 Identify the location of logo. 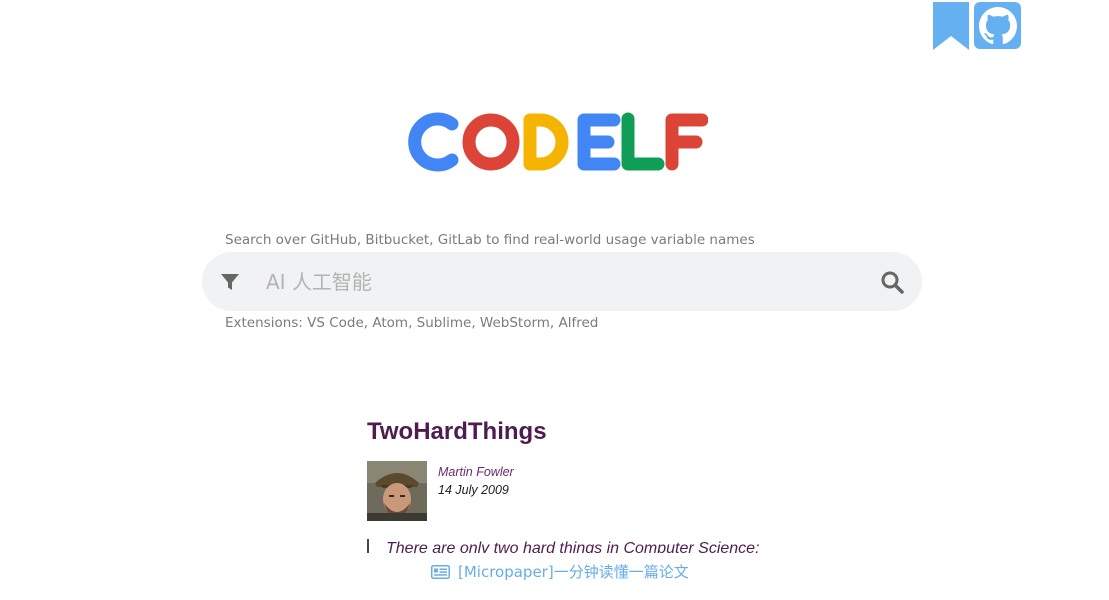
(554, 144).